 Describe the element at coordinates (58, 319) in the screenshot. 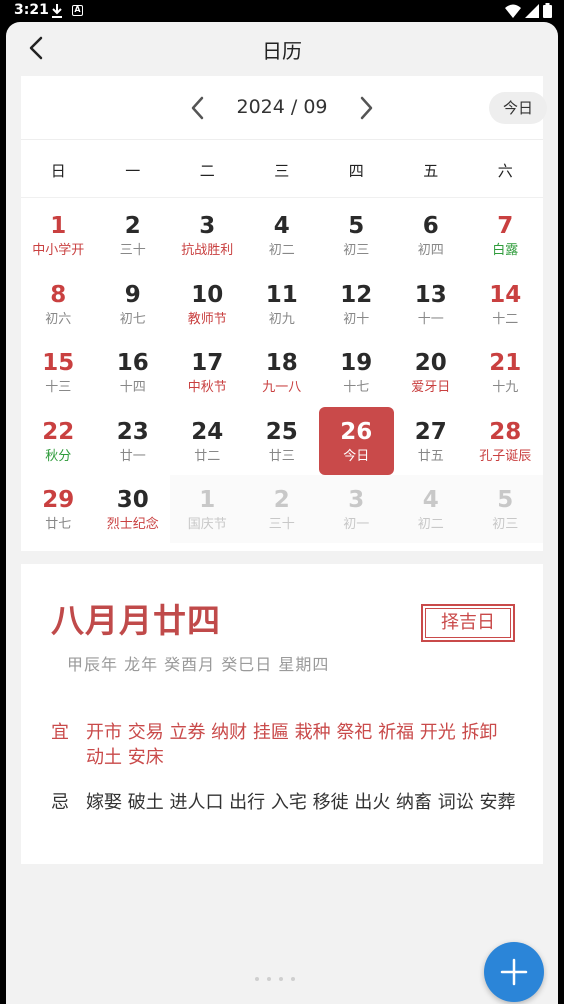

I see `day-lunar-label: 初六` at that location.